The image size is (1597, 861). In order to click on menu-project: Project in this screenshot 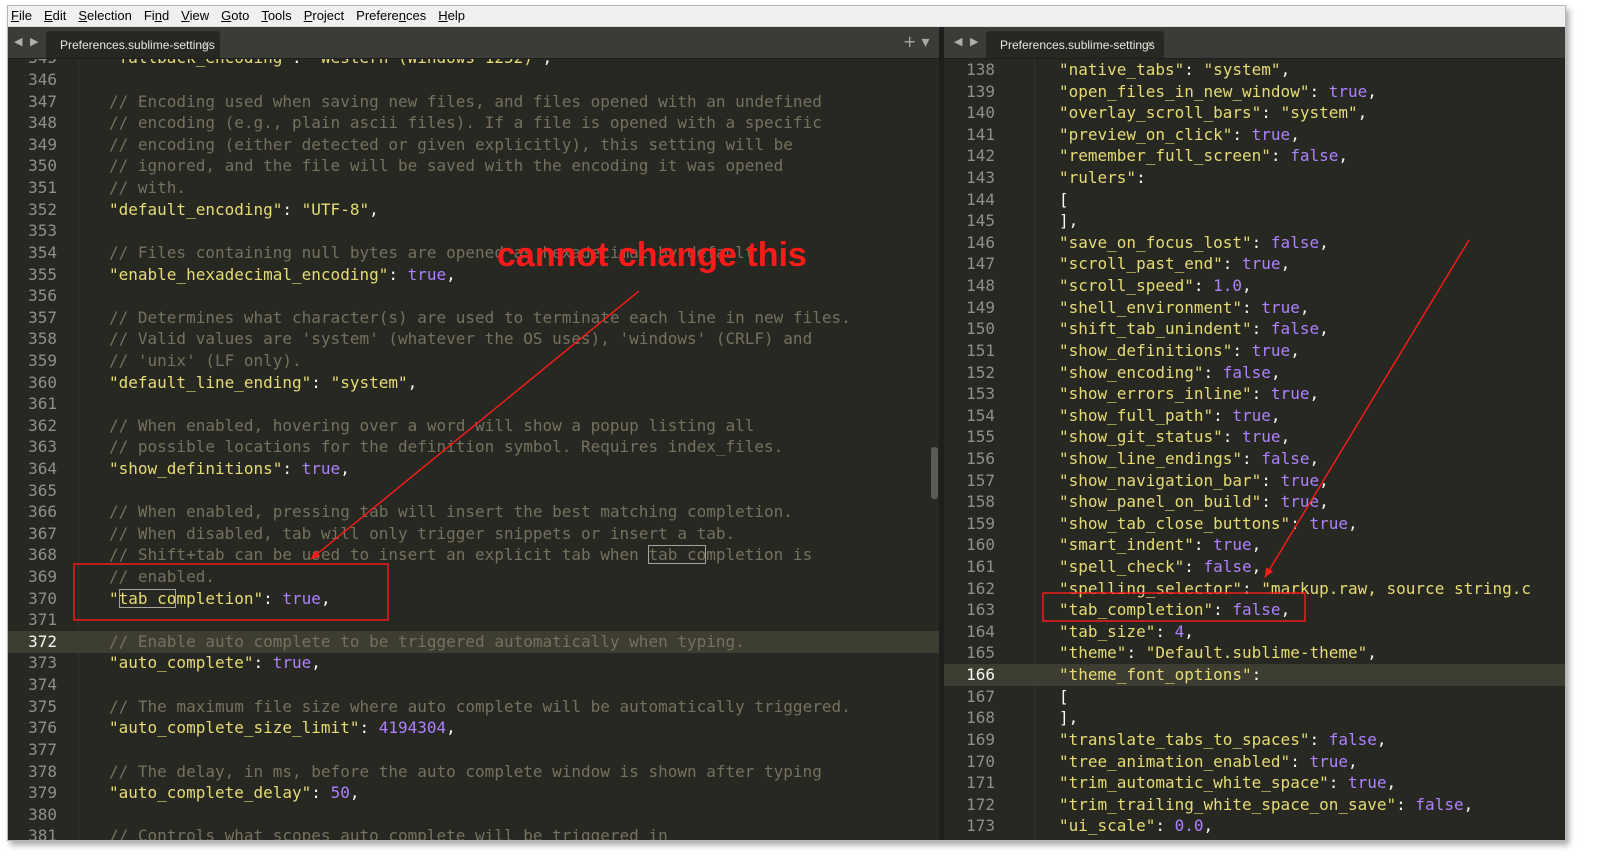, I will do `click(324, 16)`.